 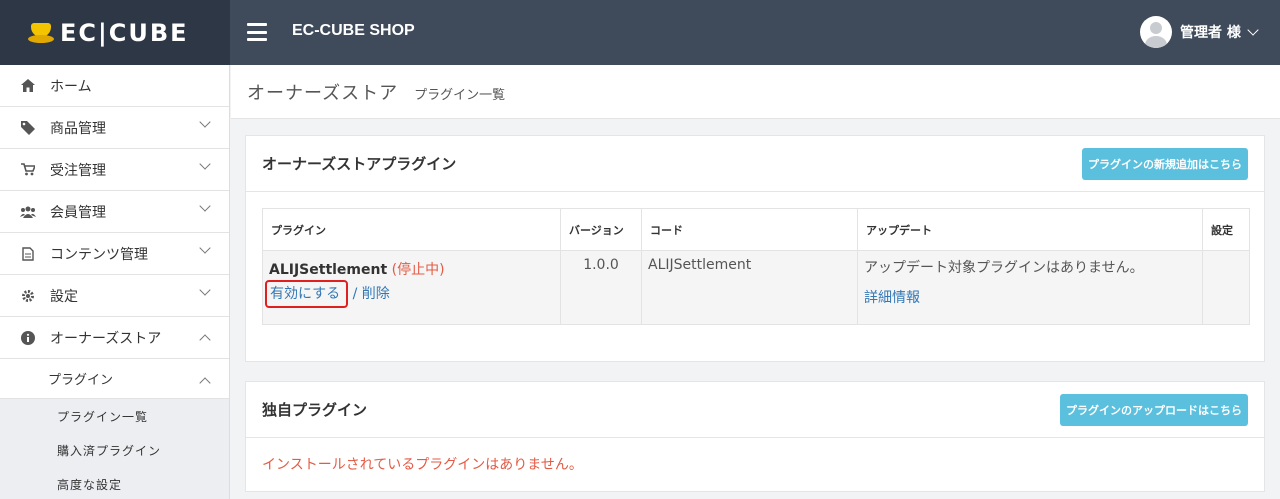 What do you see at coordinates (749, 229) in the screenshot?
I see `column-header: コード` at bounding box center [749, 229].